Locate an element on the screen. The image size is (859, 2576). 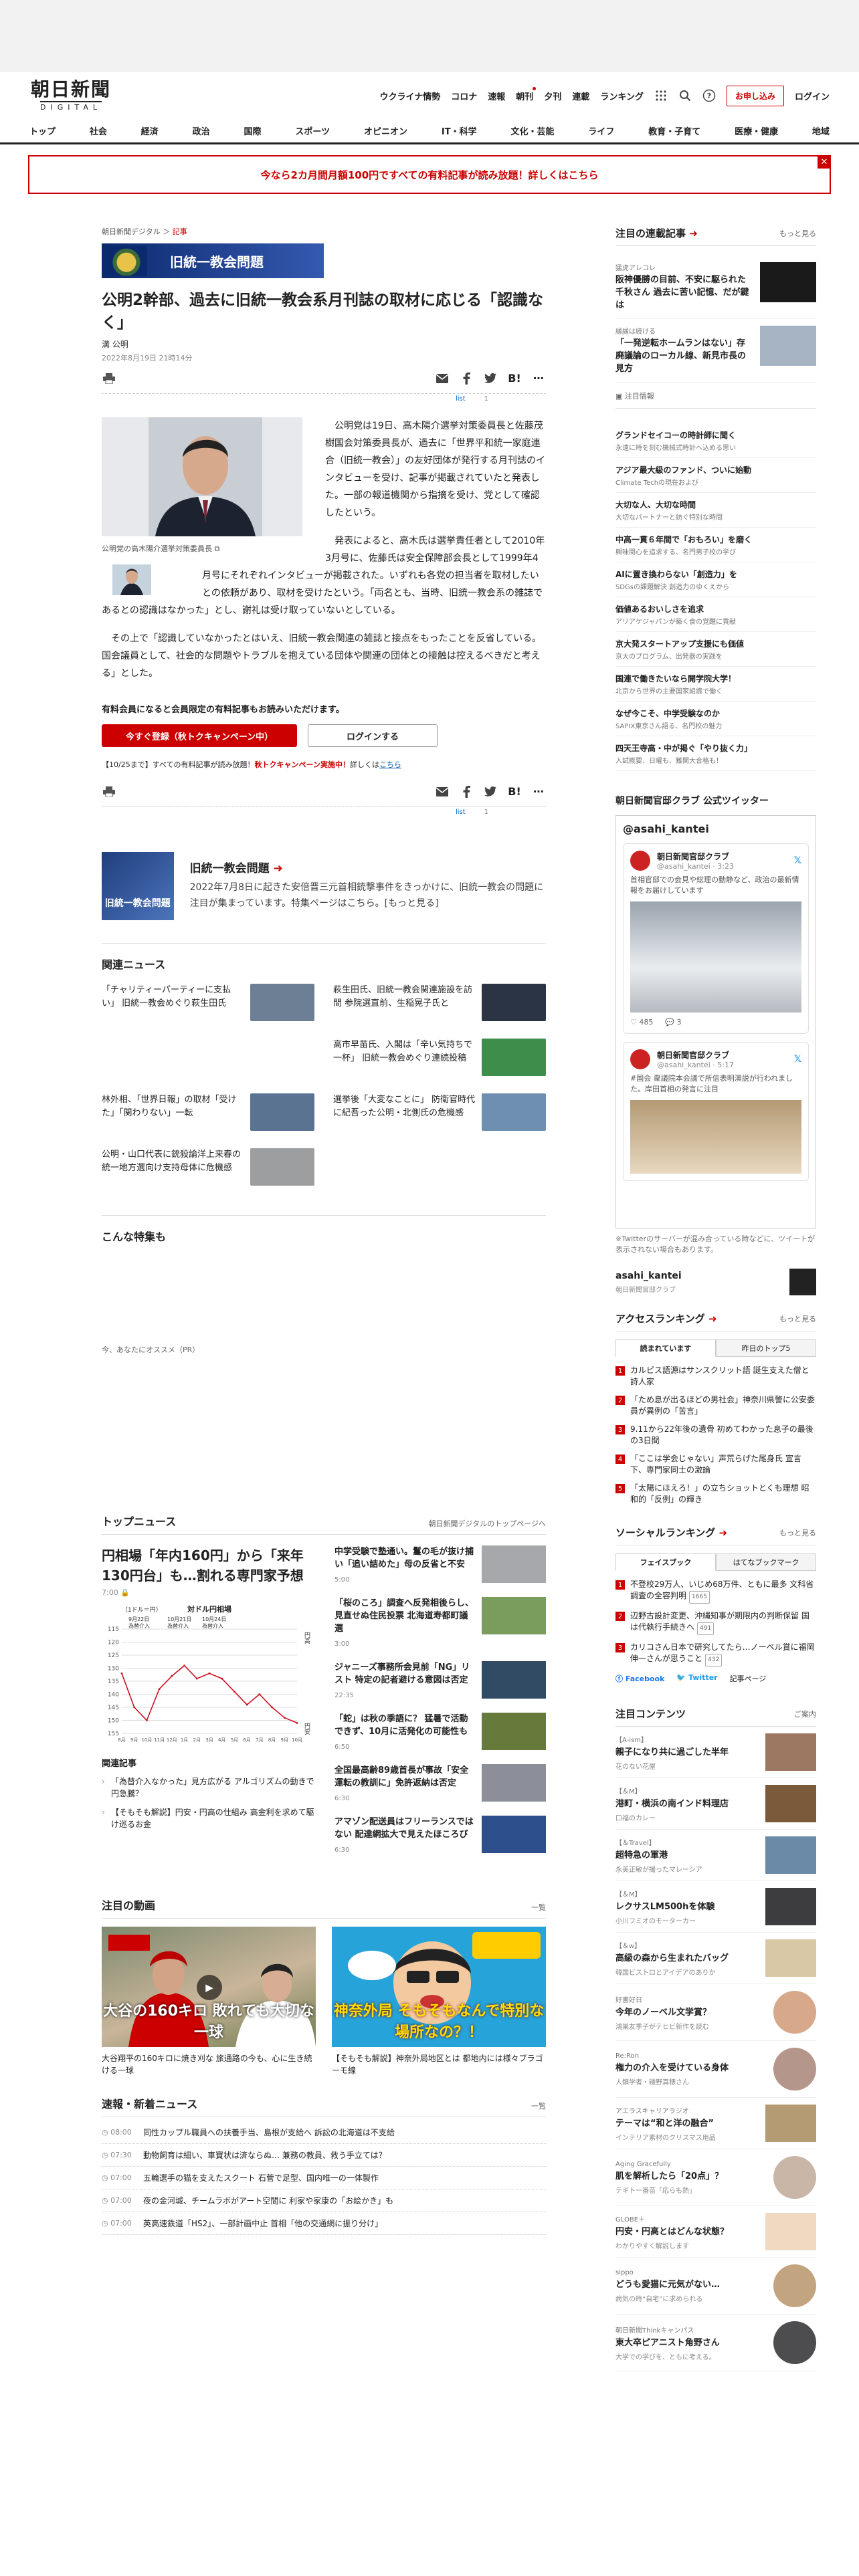
cat-sports: スポーツ is located at coordinates (312, 130).